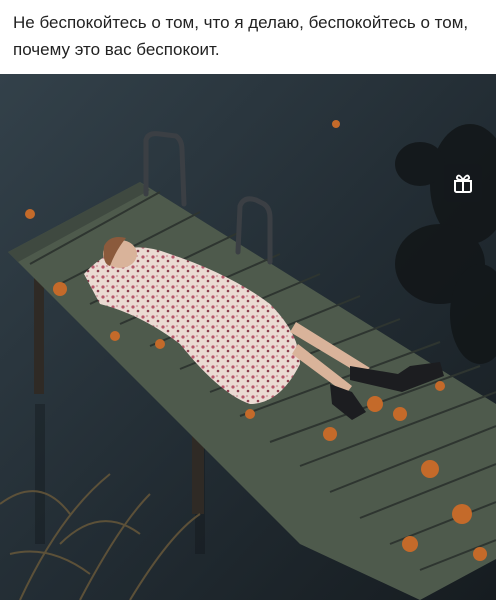 This screenshot has width=496, height=600. I want to click on gift-icon, so click(463, 183).